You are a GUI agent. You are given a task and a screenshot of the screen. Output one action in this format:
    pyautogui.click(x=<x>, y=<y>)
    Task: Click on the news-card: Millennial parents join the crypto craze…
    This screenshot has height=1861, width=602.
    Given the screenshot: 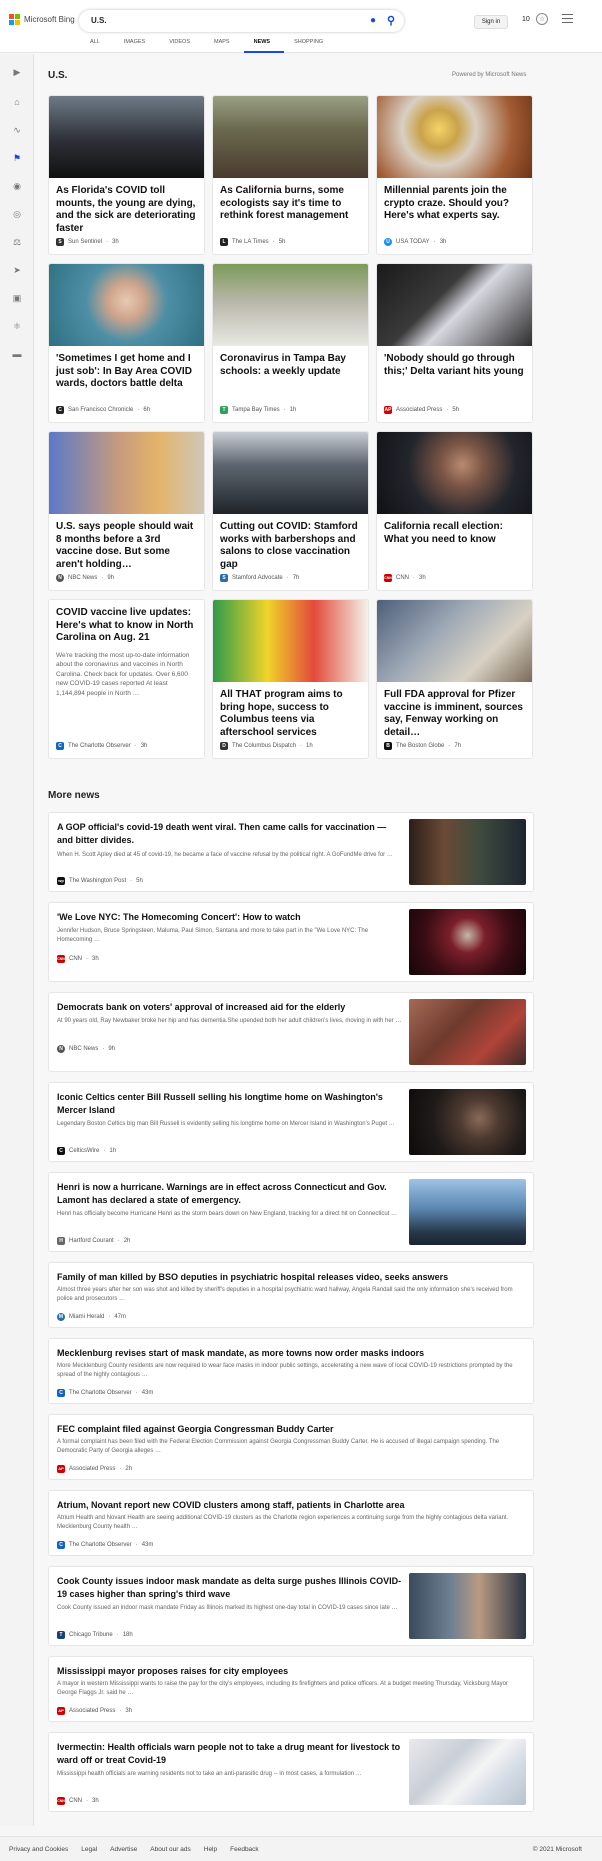 What is the action you would take?
    pyautogui.click(x=454, y=175)
    